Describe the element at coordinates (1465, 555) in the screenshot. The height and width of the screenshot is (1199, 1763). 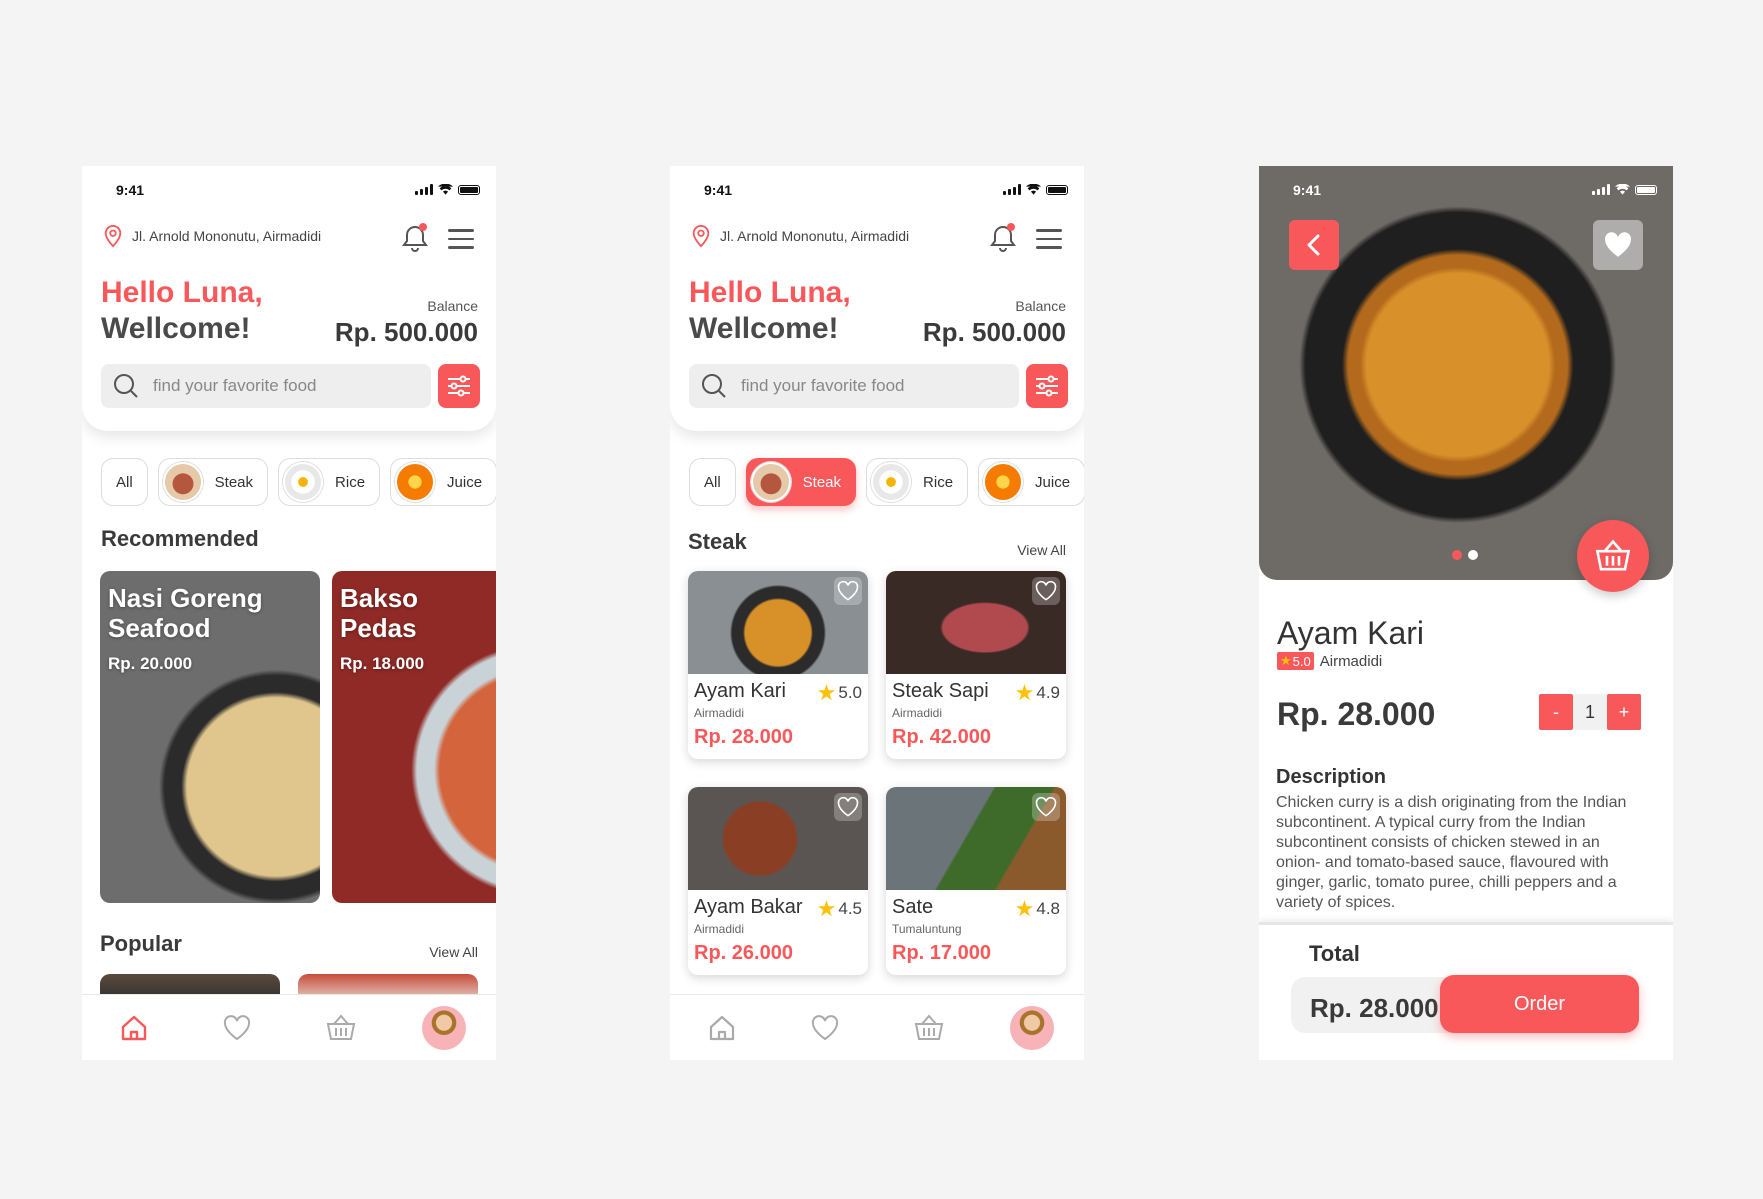
I see `carousel-dots` at that location.